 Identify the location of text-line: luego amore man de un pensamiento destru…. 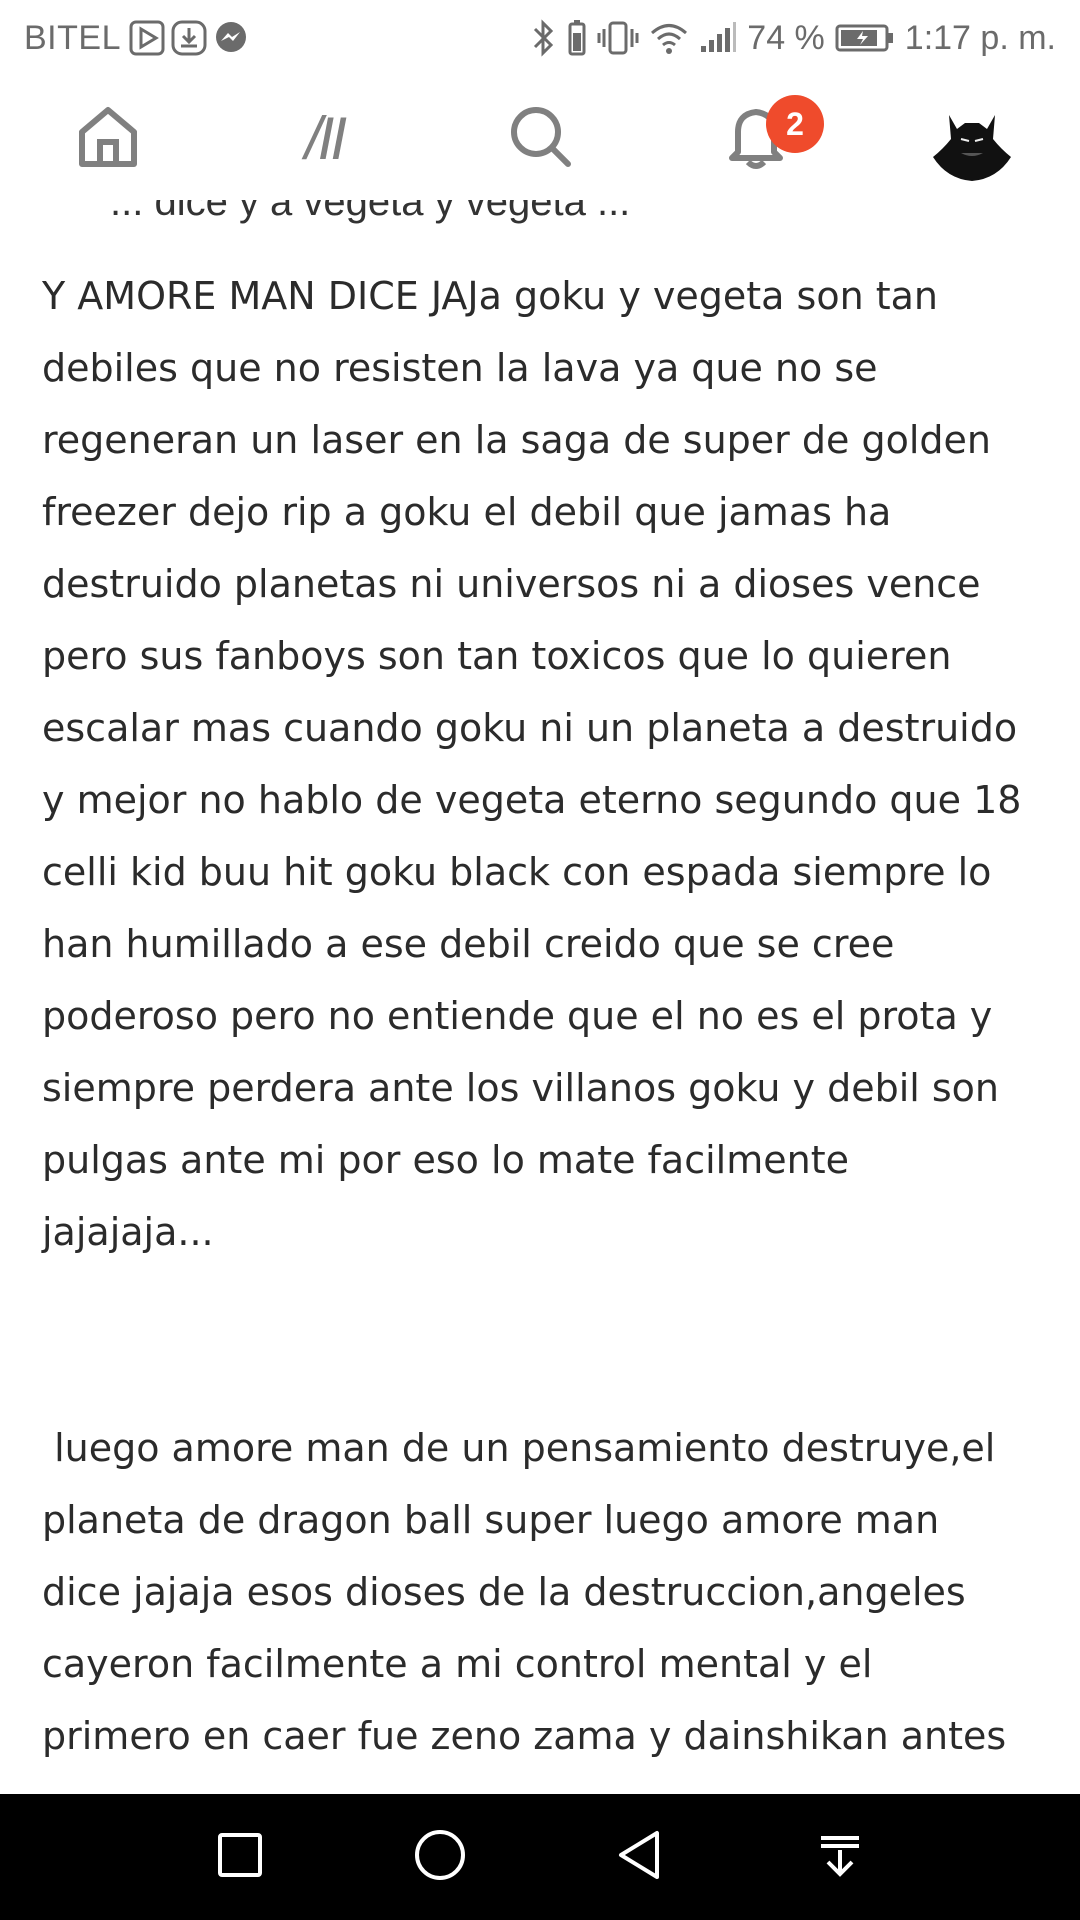
(519, 1448).